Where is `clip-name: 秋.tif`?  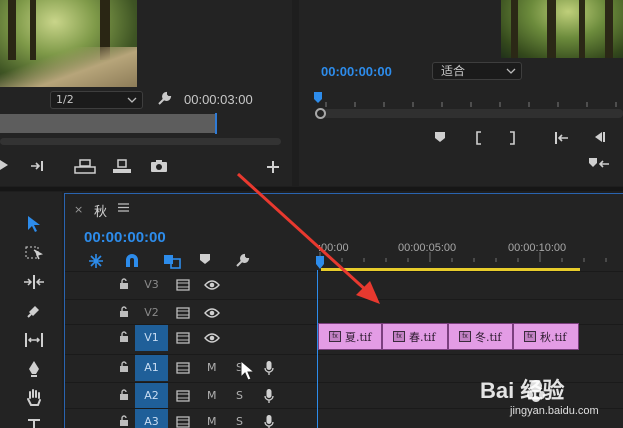
clip-name: 秋.tif is located at coordinates (553, 337).